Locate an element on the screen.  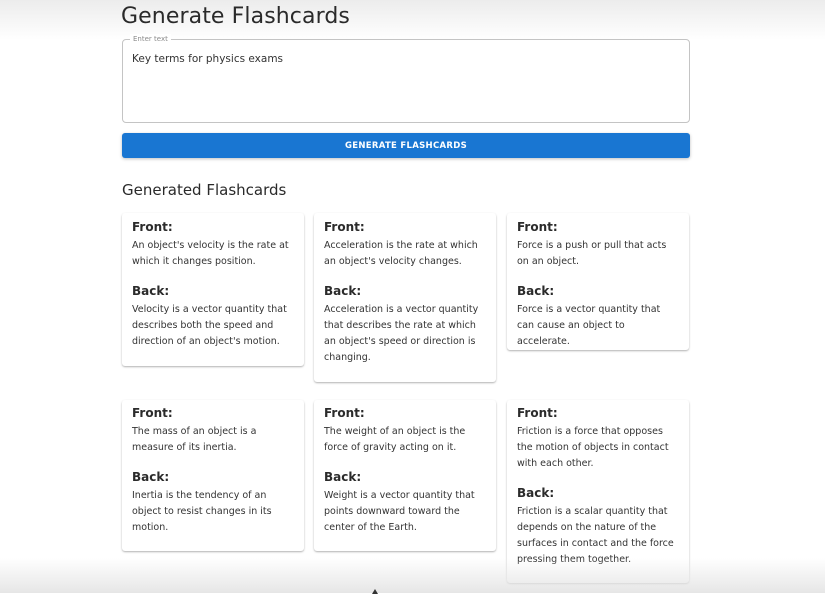
mouse-cursor-icon is located at coordinates (375, 591).